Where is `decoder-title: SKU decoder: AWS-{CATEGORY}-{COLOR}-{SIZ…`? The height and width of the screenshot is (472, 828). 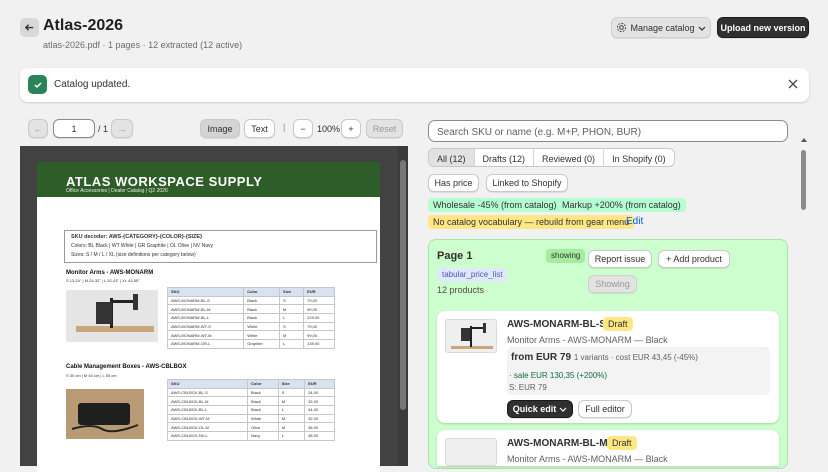
decoder-title: SKU decoder: AWS-{CATEGORY}-{COLOR}-{SIZ… is located at coordinates (137, 237).